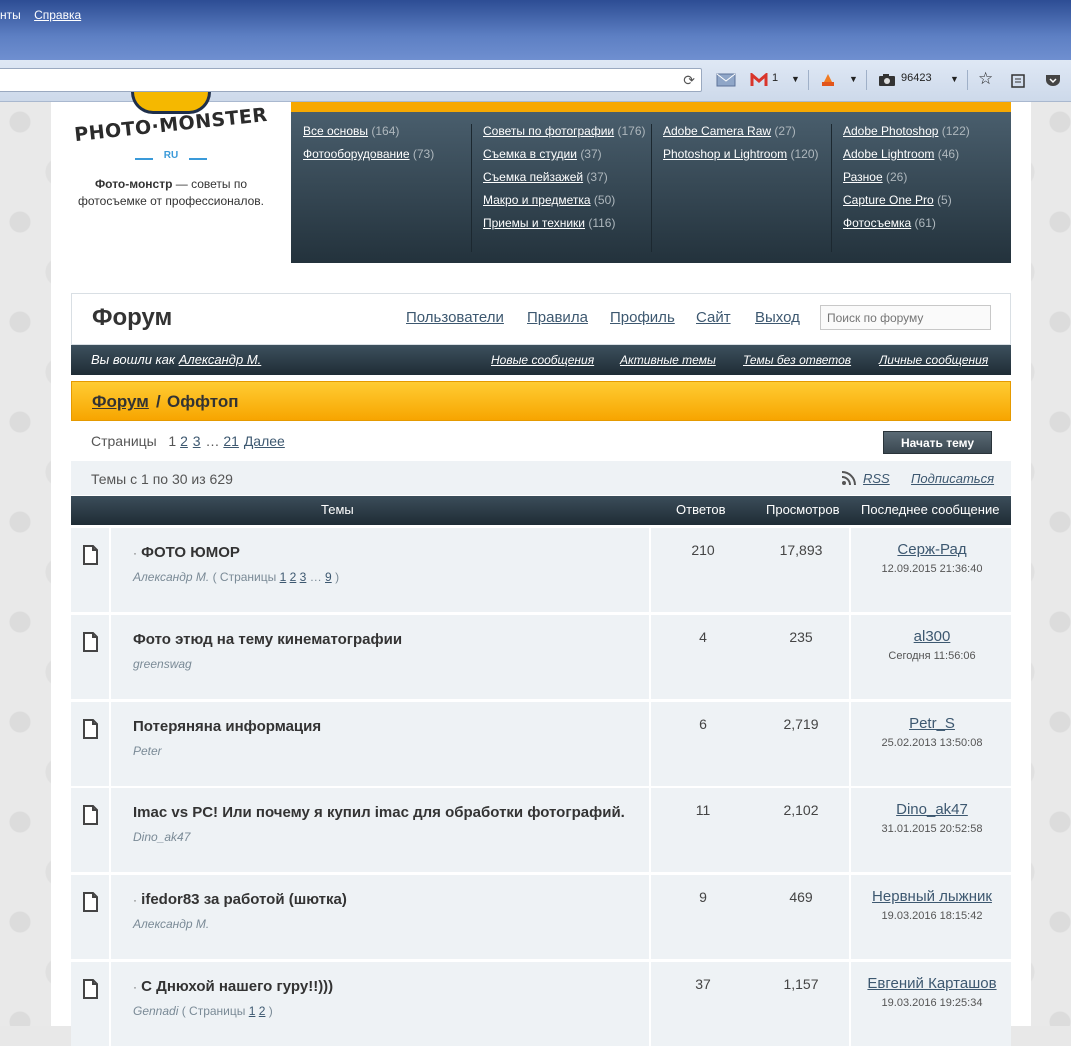  Describe the element at coordinates (1053, 80) in the screenshot. I see `pocket-icon` at that location.